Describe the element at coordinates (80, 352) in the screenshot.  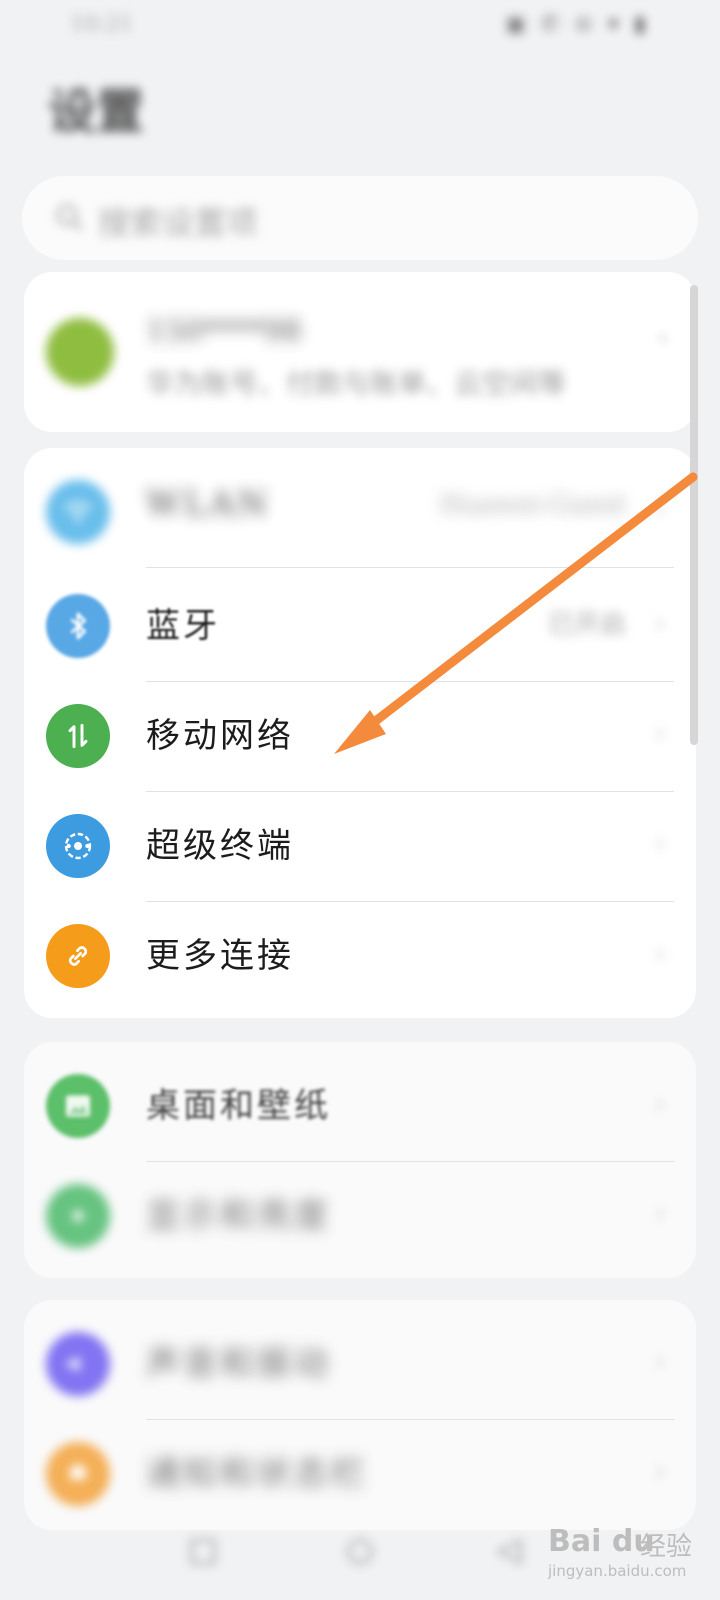
I see `avatar` at that location.